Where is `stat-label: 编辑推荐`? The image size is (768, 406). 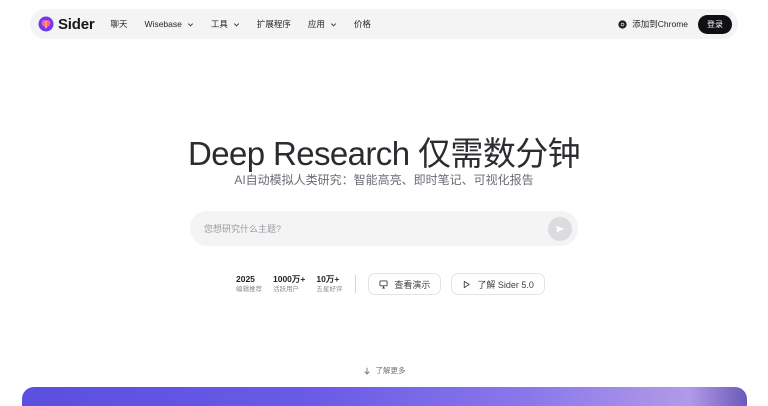 stat-label: 编辑推荐 is located at coordinates (249, 289).